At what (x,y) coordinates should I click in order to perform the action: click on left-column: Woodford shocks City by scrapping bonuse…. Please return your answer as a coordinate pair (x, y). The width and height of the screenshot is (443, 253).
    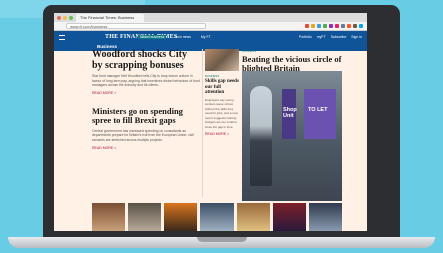
    Looking at the image, I should click on (146, 99).